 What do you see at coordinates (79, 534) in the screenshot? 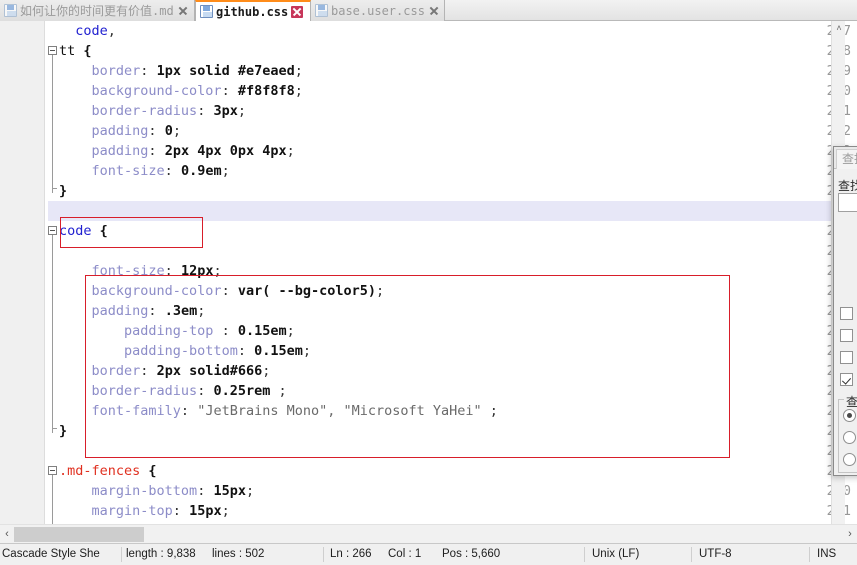
I see `horizontal-scrollbar-thumb` at bounding box center [79, 534].